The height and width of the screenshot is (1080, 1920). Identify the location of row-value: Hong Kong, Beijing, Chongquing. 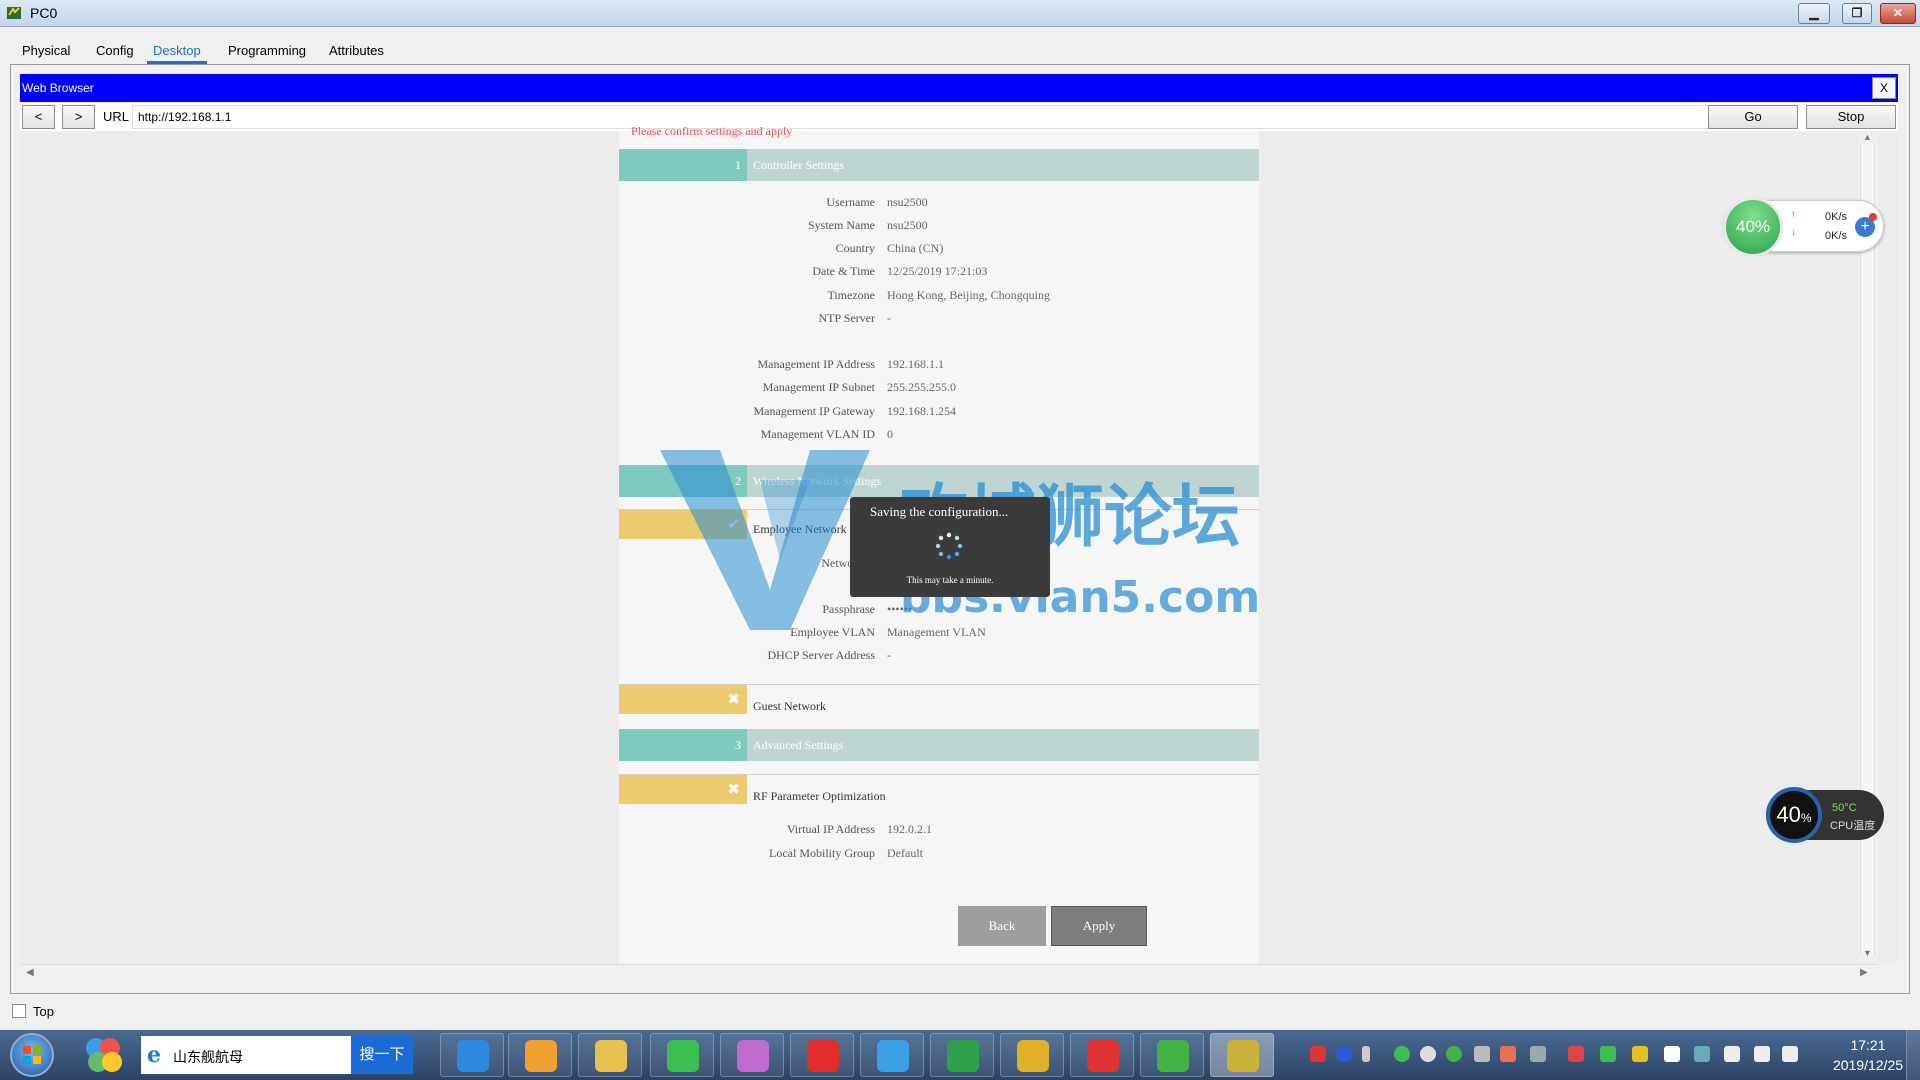
(969, 295).